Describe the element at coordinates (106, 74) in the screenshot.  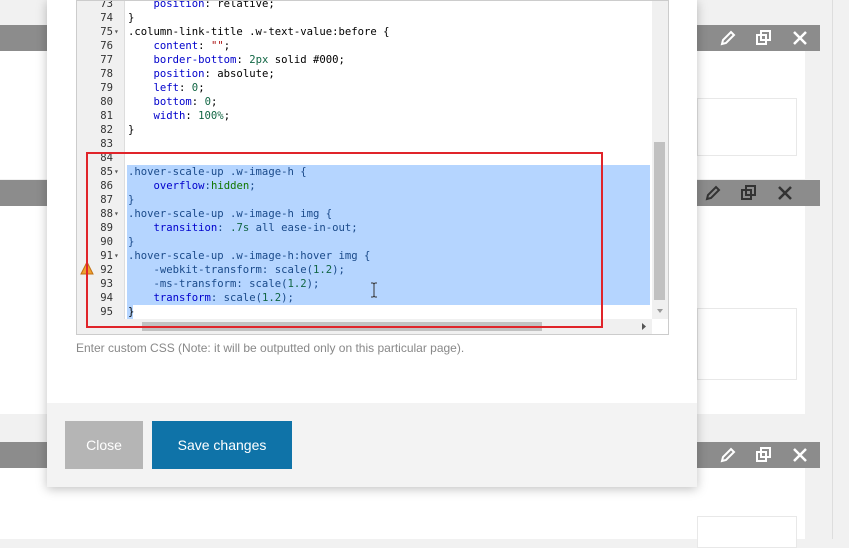
I see `line-number: 78` at that location.